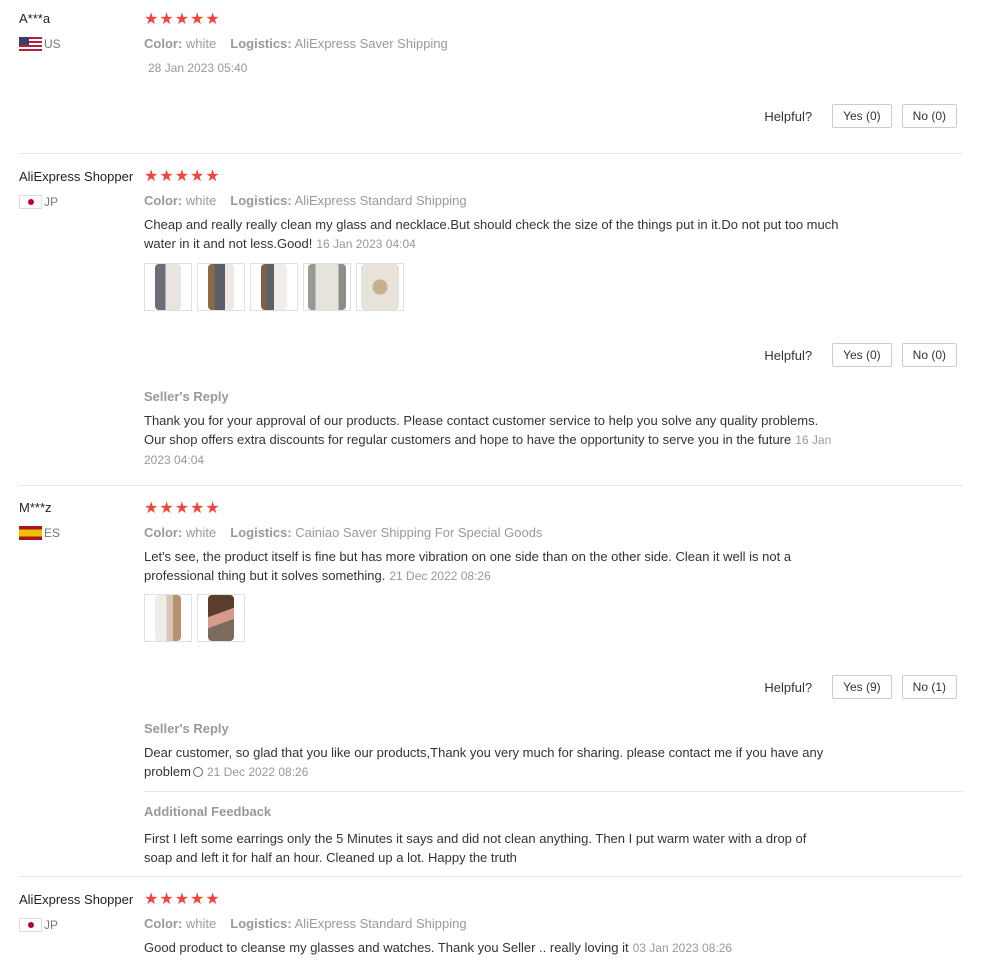  I want to click on seller-reply-date: 21 Dec 2022 08:26, so click(257, 772).